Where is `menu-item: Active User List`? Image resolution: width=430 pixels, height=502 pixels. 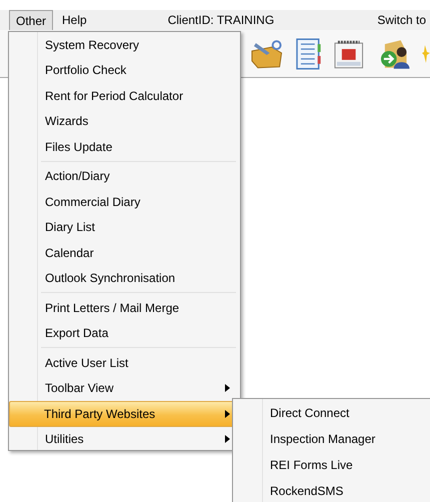 menu-item: Active User List is located at coordinates (124, 363).